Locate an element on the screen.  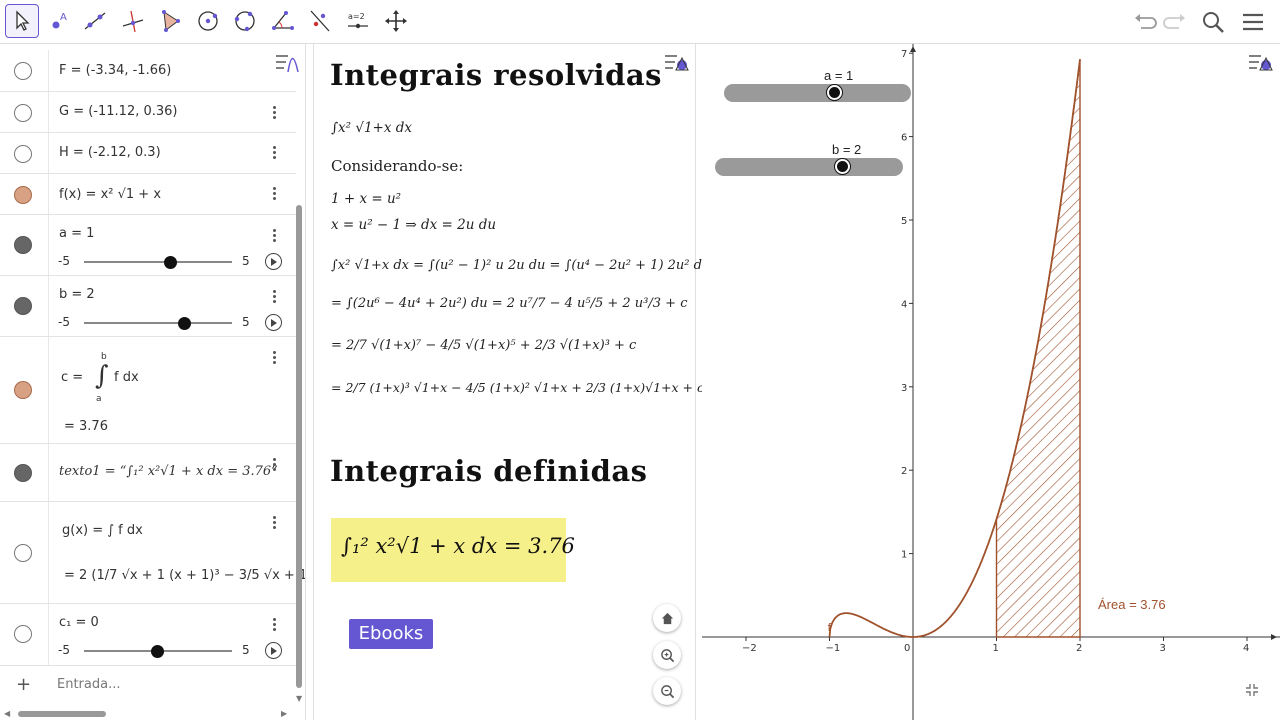
collapse-view-button is located at coordinates (1252, 690).